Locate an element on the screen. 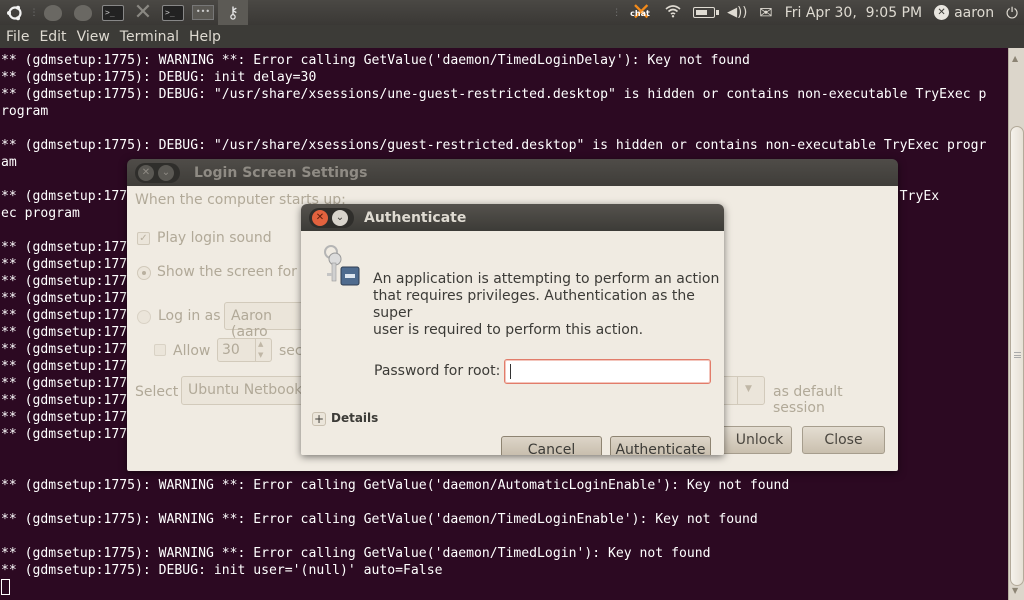 This screenshot has height=600, width=1024. ubuntu-logo-icon is located at coordinates (14, 12).